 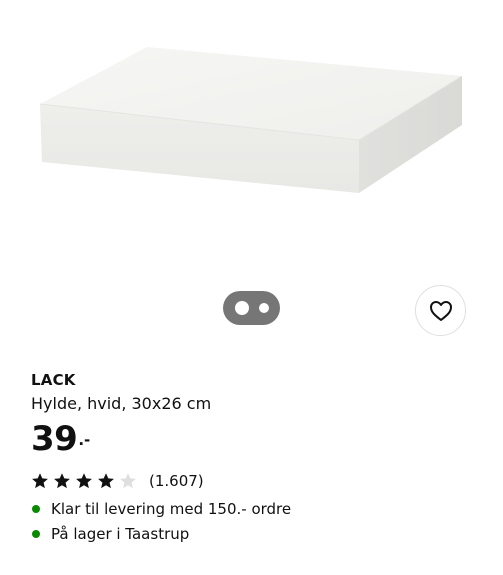 I want to click on star-empty-icon, so click(x=128, y=481).